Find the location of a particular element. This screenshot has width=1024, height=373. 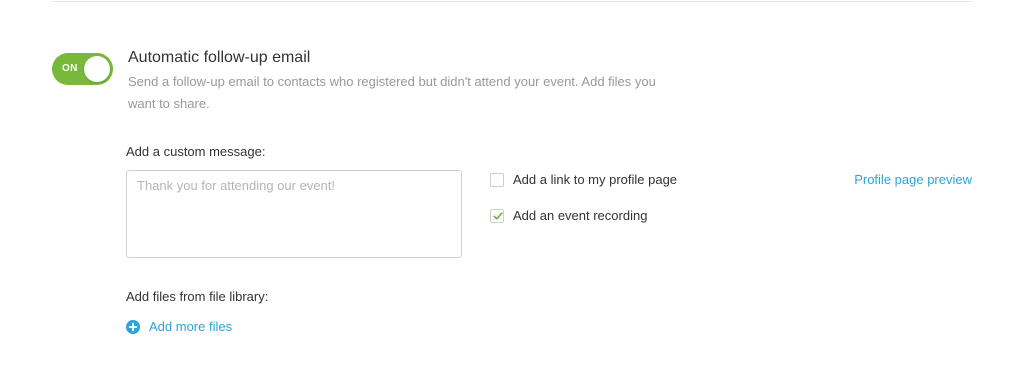

followup-toggle: ON is located at coordinates (82, 69).